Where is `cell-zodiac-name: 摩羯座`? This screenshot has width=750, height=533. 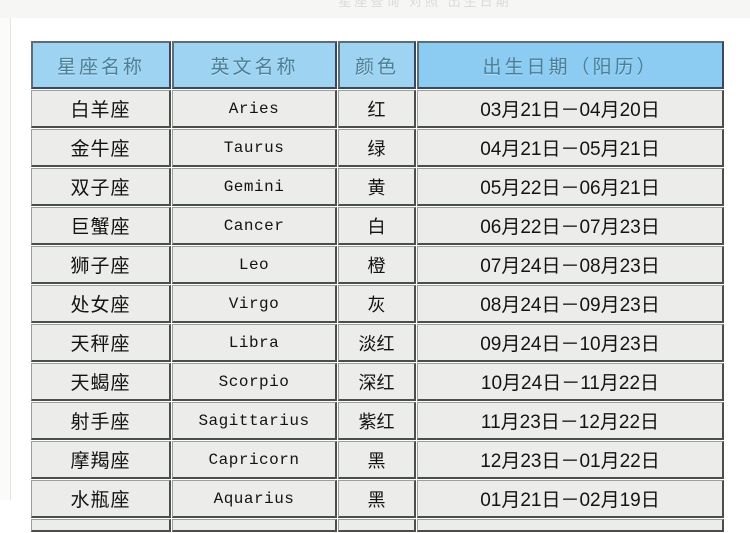 cell-zodiac-name: 摩羯座 is located at coordinates (101, 460).